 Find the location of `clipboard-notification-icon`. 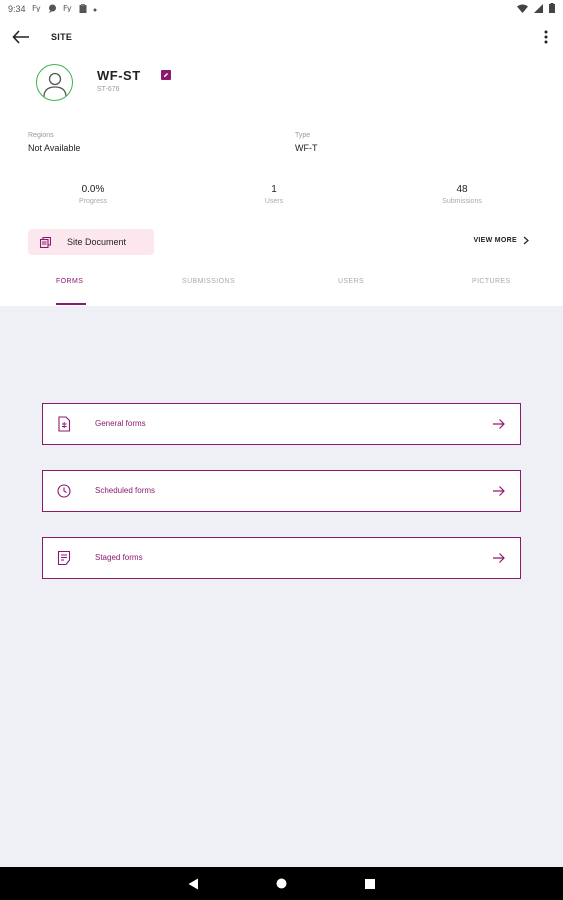

clipboard-notification-icon is located at coordinates (83, 9).